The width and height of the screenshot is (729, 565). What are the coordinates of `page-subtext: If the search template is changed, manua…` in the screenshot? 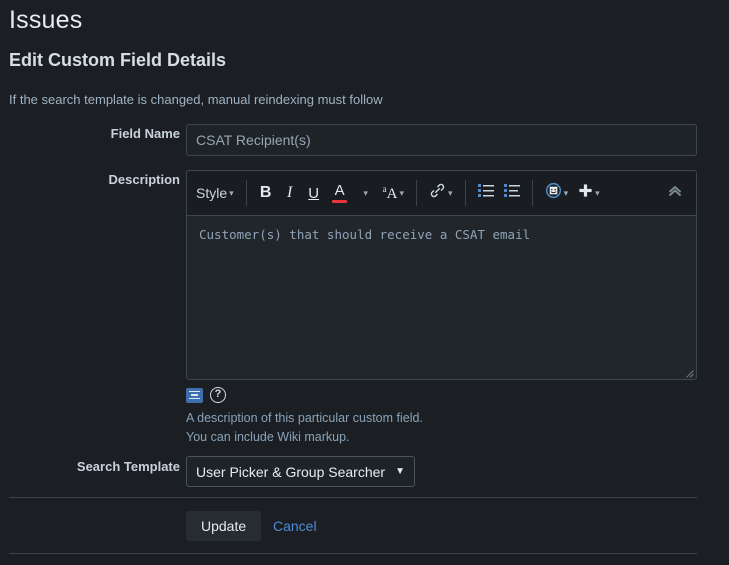 It's located at (196, 99).